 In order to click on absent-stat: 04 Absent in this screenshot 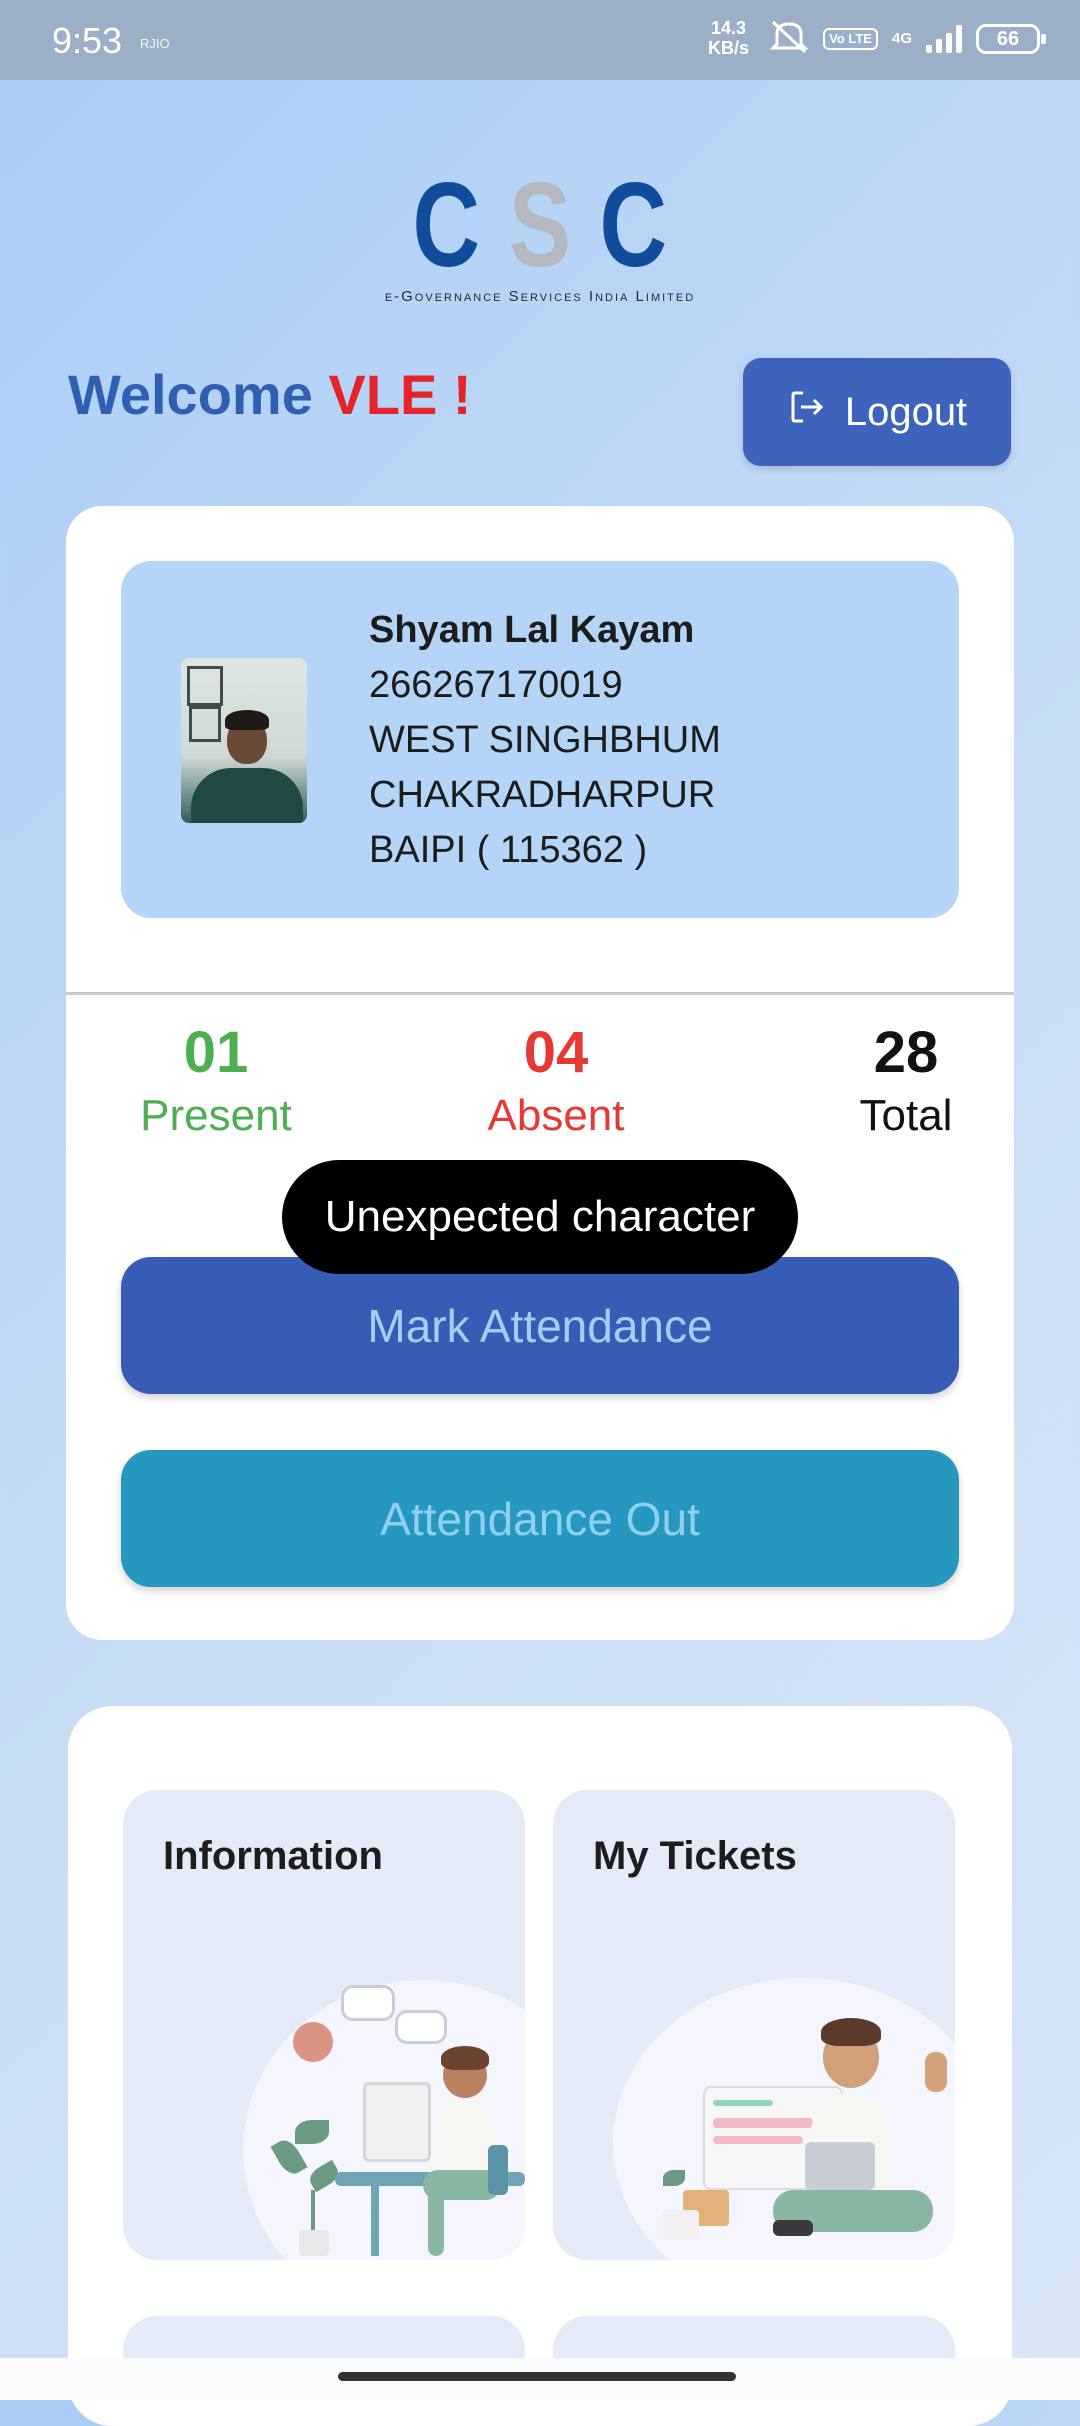, I will do `click(556, 1083)`.